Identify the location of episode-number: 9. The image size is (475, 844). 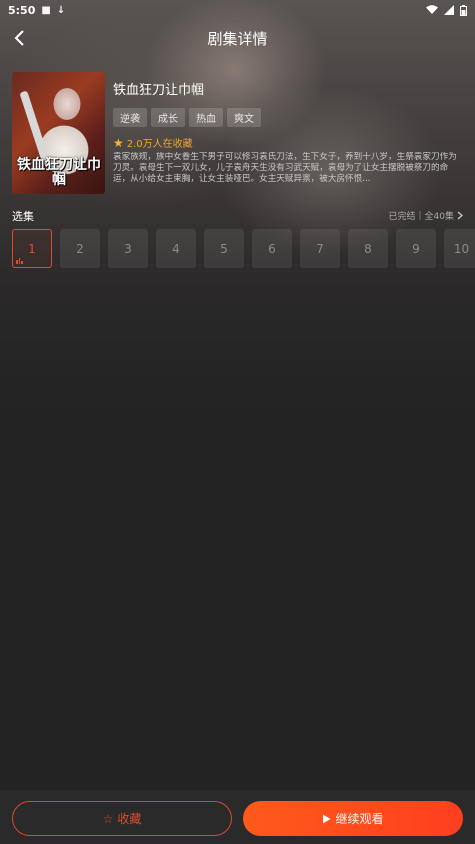
(416, 248).